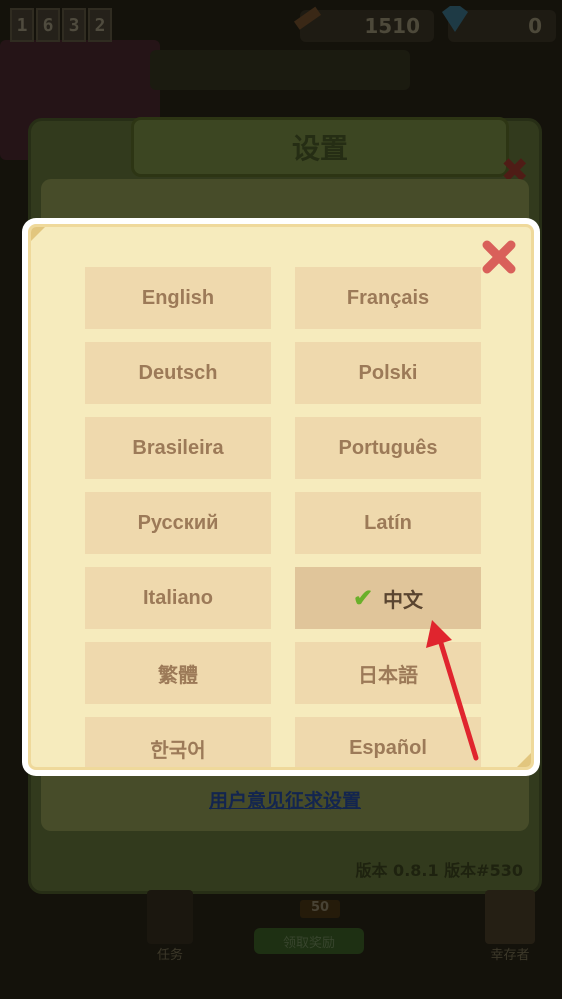 This screenshot has width=562, height=999. I want to click on language-label: Latín, so click(388, 522).